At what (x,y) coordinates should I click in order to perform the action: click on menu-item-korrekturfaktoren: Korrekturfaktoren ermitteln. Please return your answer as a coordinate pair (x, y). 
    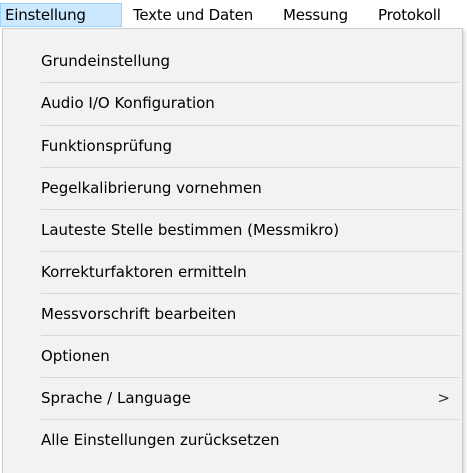
    Looking at the image, I should click on (232, 272).